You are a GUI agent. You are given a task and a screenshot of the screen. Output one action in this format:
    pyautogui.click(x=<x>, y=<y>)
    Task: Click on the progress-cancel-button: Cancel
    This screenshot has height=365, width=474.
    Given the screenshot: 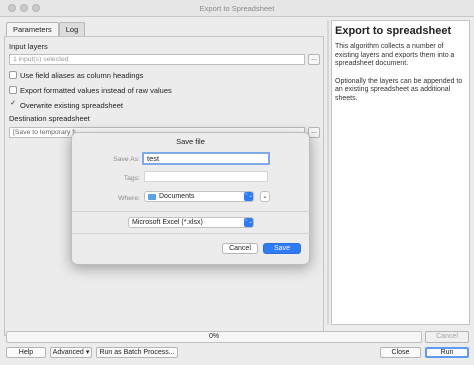 What is the action you would take?
    pyautogui.click(x=447, y=337)
    